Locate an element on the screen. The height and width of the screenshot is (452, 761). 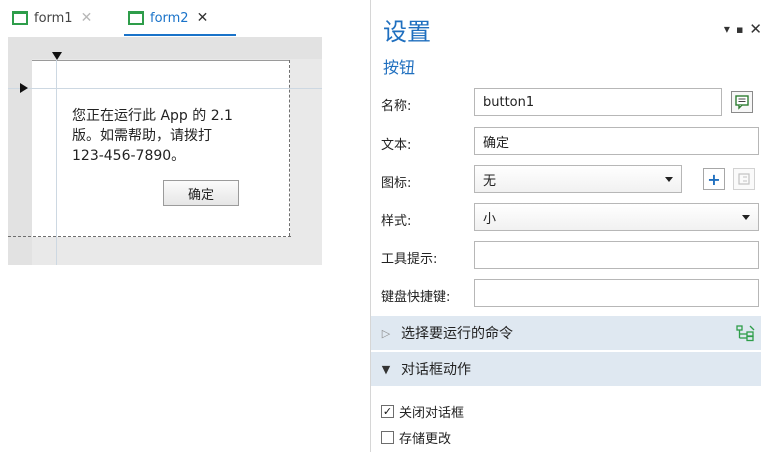
icon-select-value: 无 is located at coordinates (490, 181).